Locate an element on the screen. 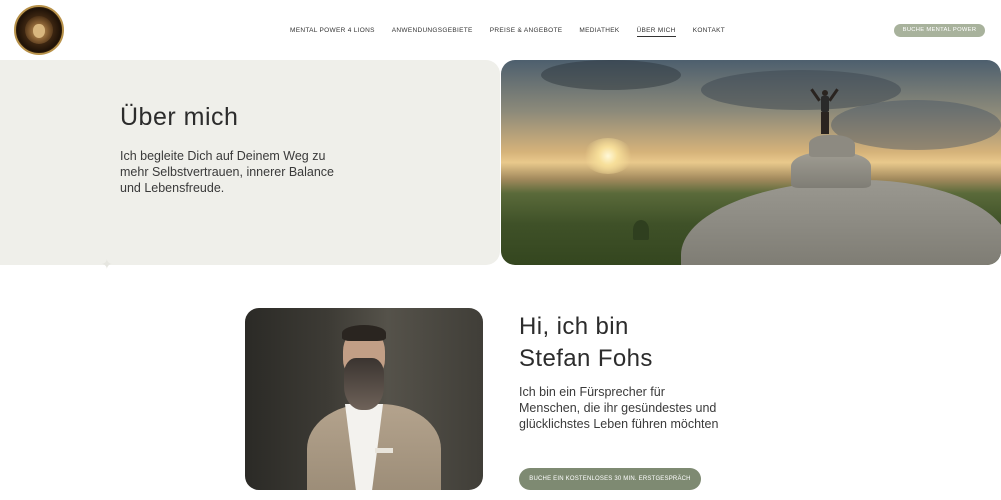 The image size is (1001, 500). lion-logo is located at coordinates (39, 30).